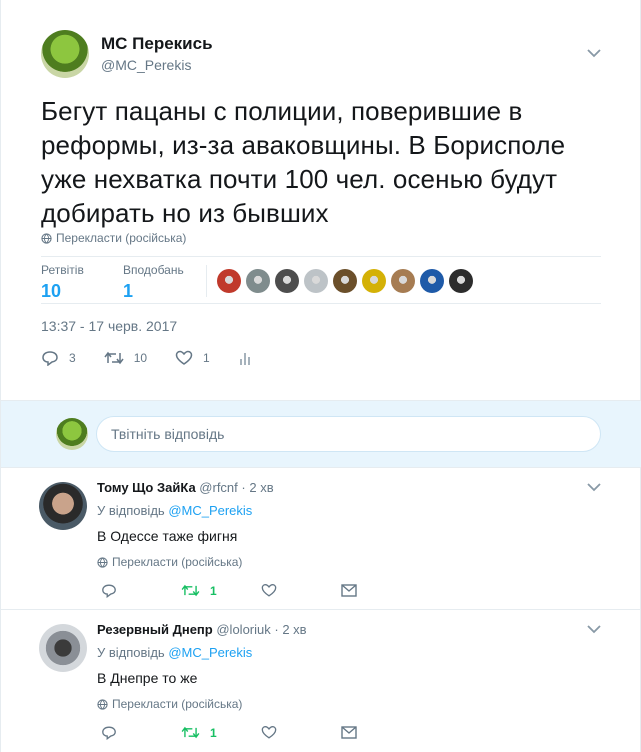 The image size is (641, 752). What do you see at coordinates (348, 434) in the screenshot?
I see `reply-input: Твітніть відповідь` at bounding box center [348, 434].